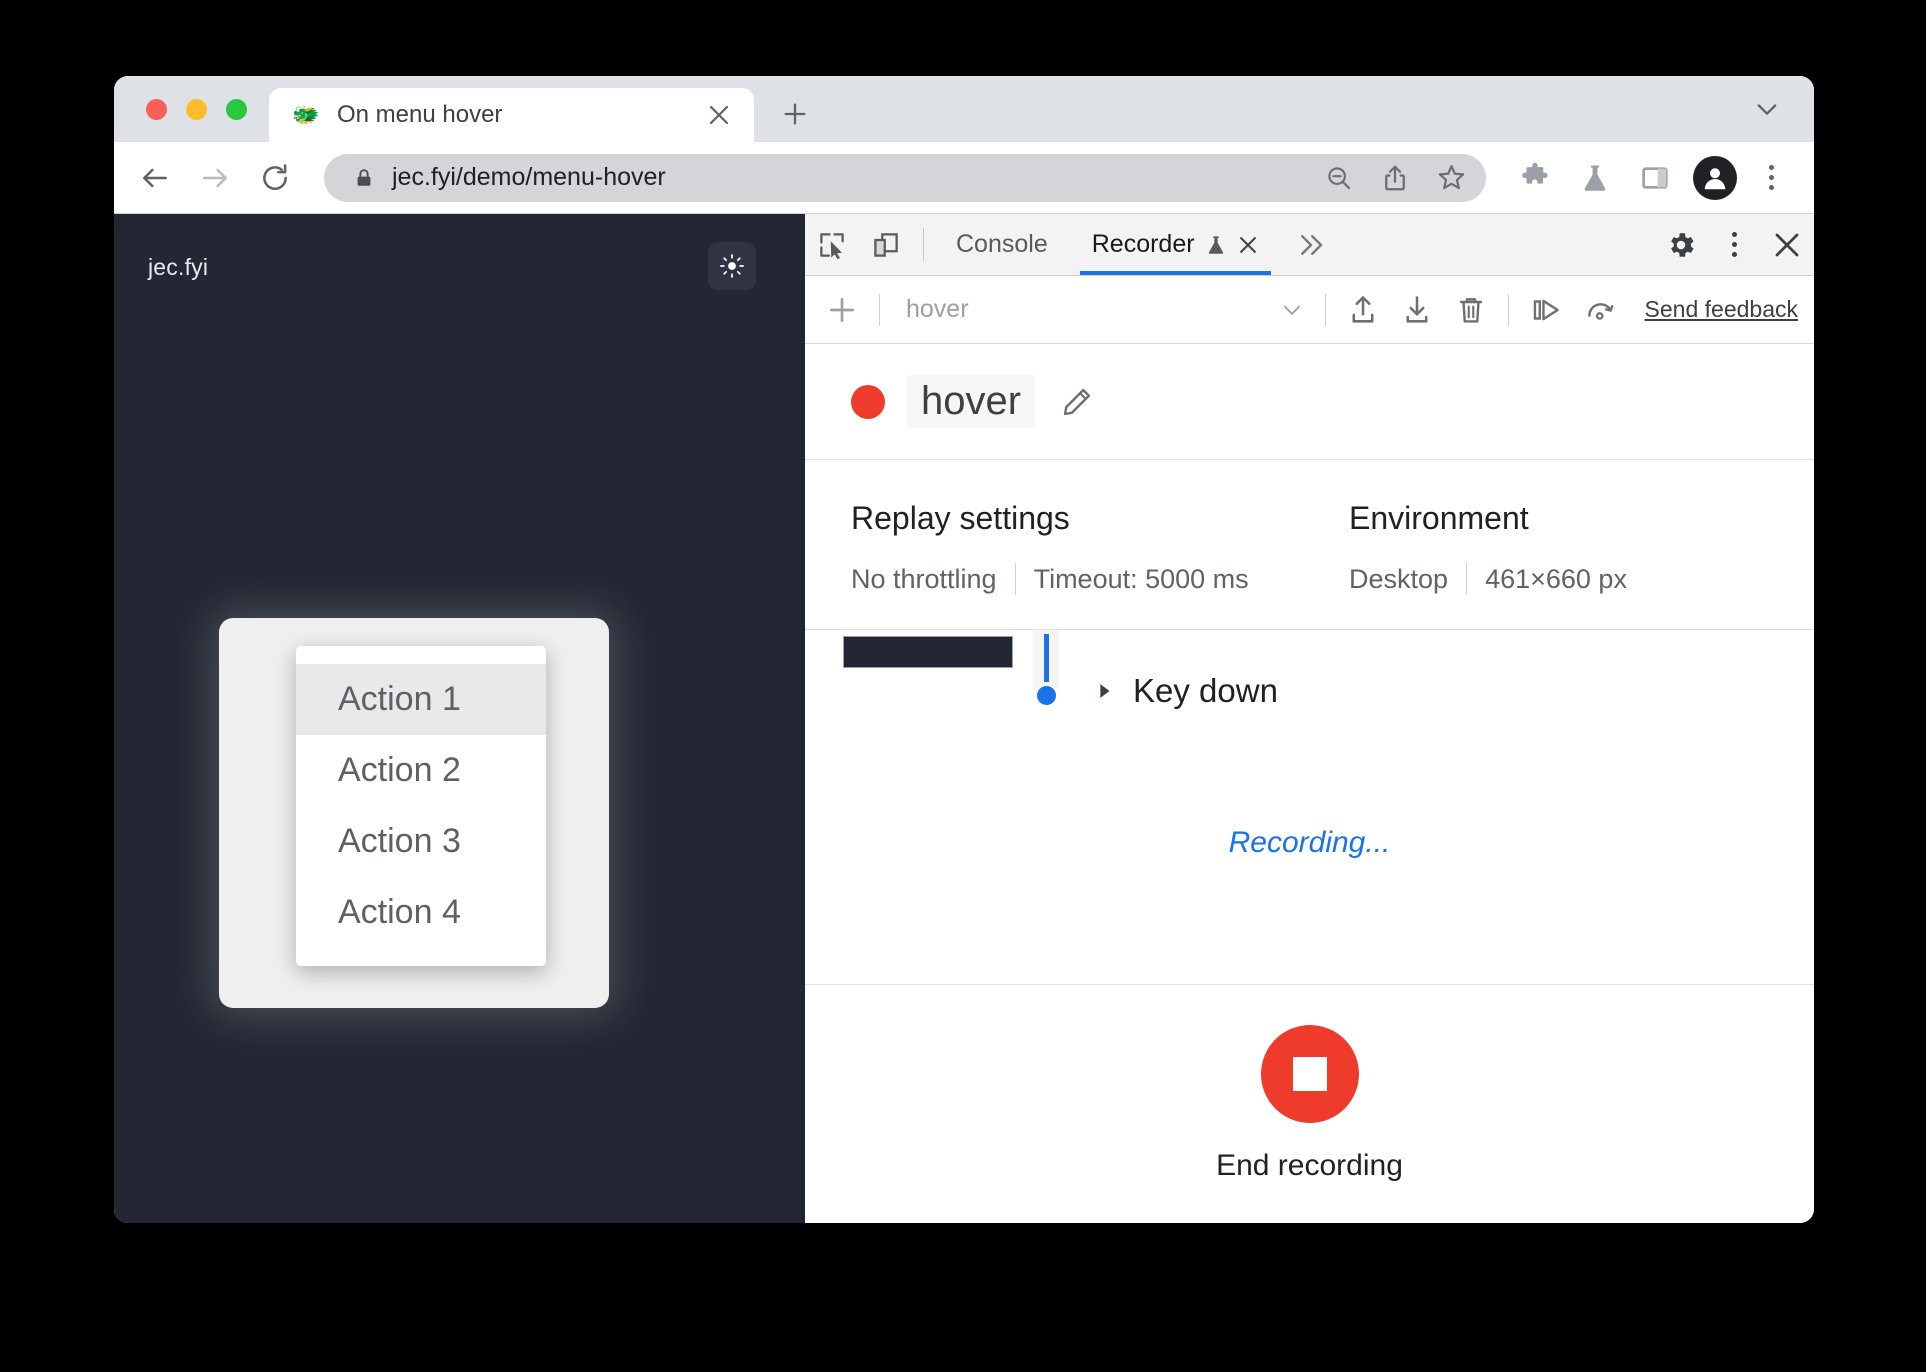 The width and height of the screenshot is (1926, 1372). I want to click on tab-strip: 🐲 On menu hover, so click(964, 109).